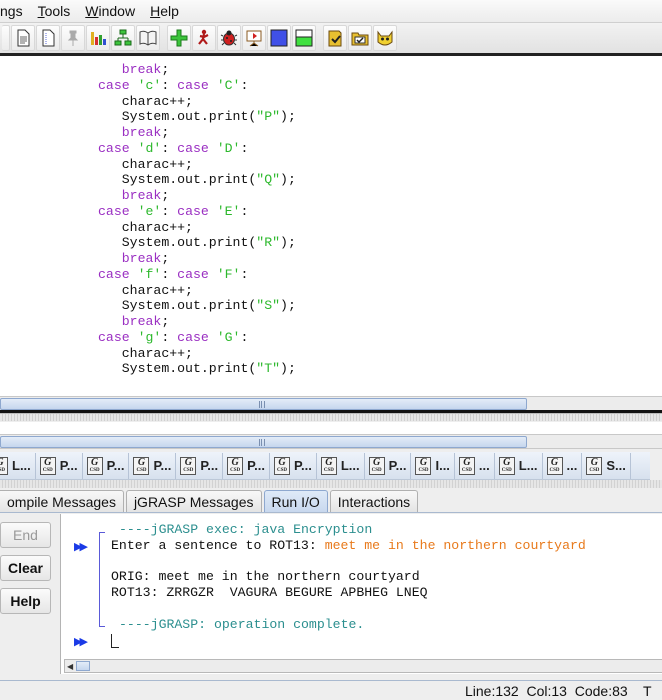 Image resolution: width=662 pixels, height=700 pixels. I want to click on menu-settings: ngs, so click(16, 11).